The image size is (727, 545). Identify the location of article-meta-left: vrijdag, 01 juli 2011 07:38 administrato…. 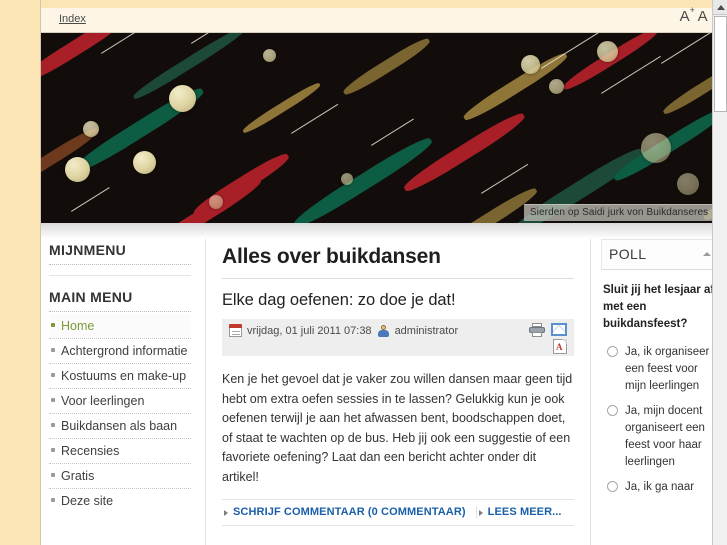
(343, 330).